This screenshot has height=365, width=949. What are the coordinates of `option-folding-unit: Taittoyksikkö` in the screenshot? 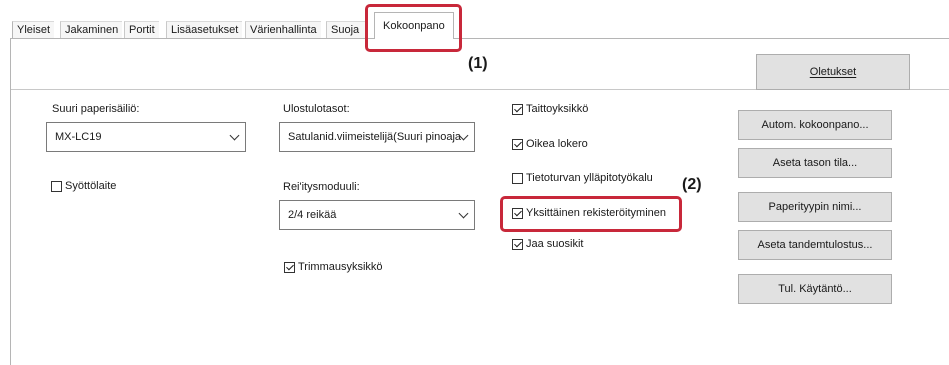 It's located at (550, 109).